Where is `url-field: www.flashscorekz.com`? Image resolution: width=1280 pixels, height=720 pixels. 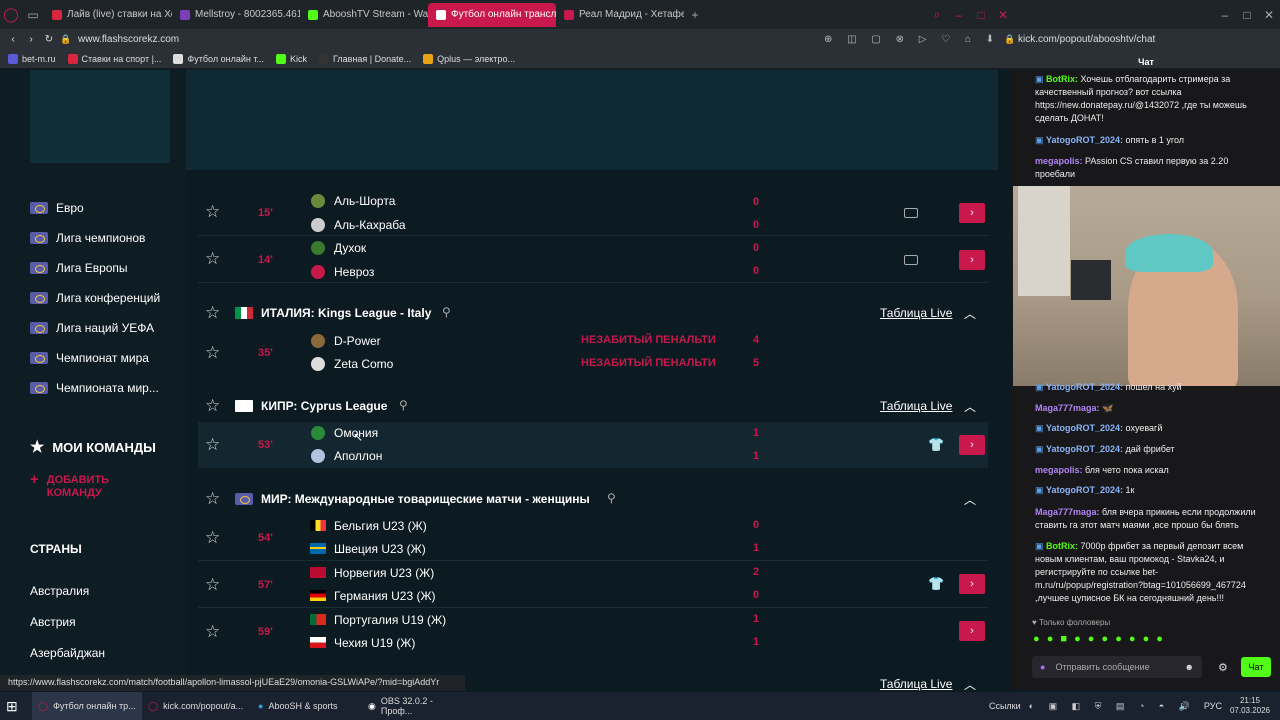
url-field: www.flashscorekz.com is located at coordinates (449, 39).